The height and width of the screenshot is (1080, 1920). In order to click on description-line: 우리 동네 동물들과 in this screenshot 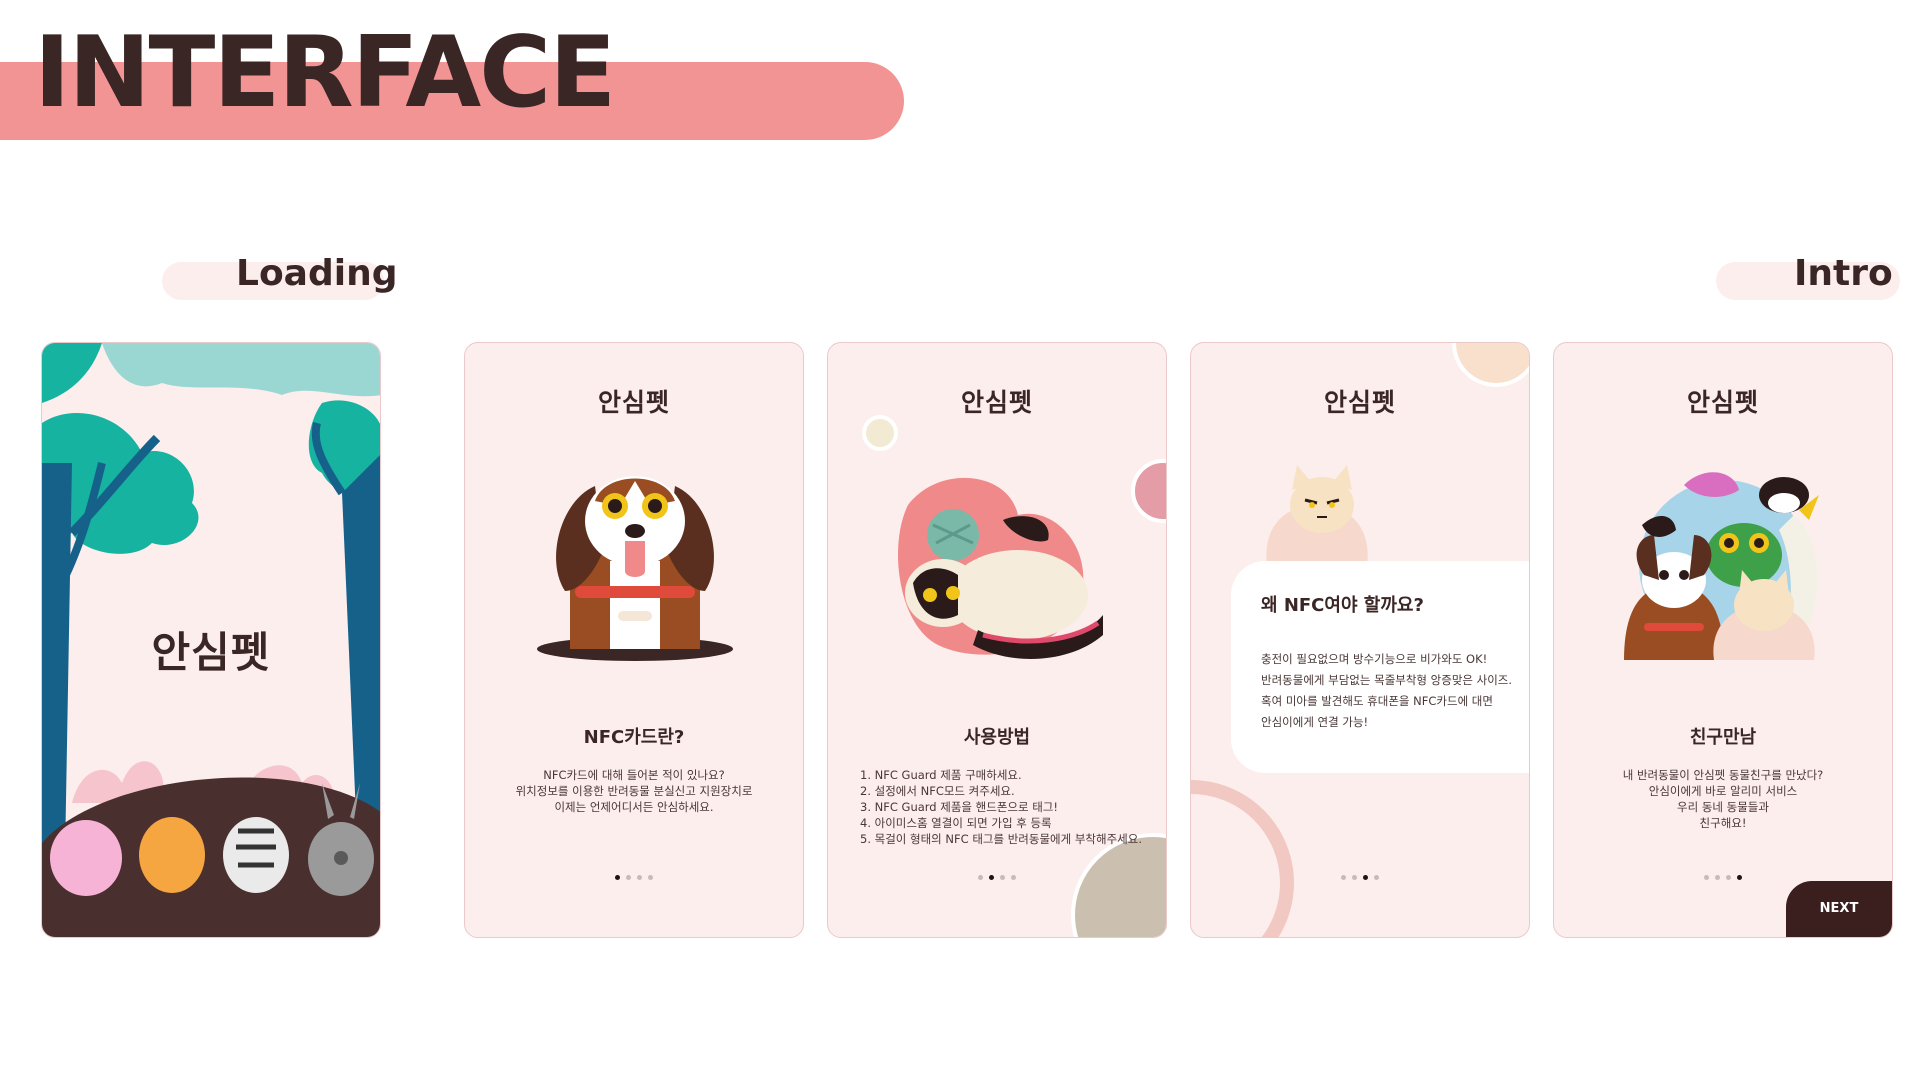, I will do `click(1723, 807)`.